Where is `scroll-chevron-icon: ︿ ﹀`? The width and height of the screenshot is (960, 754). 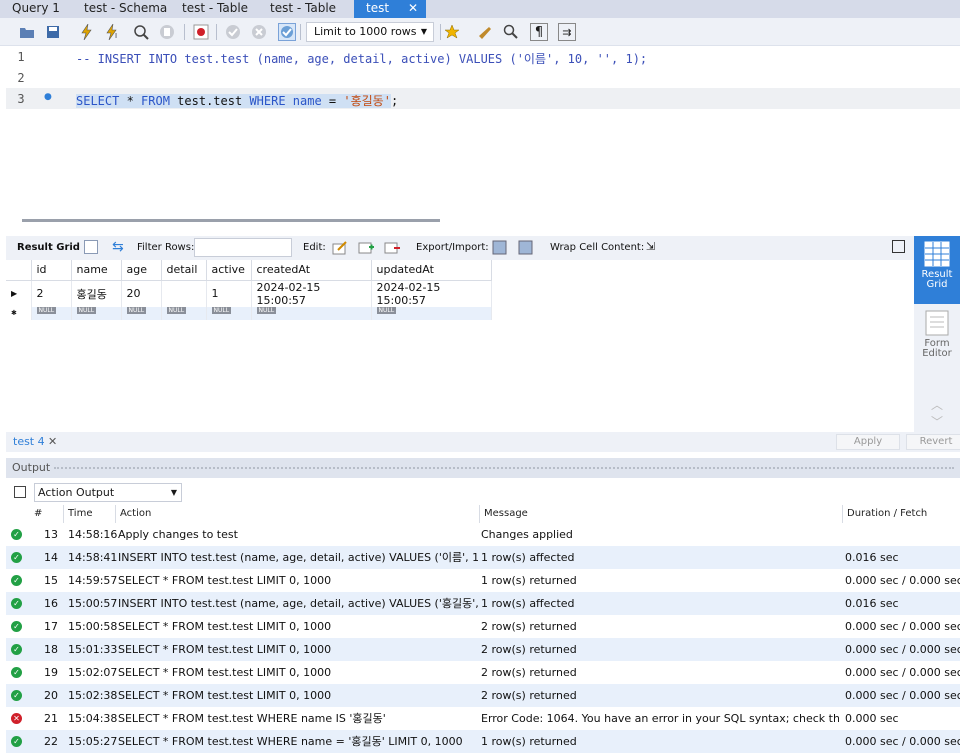 scroll-chevron-icon: ︿ ﹀ is located at coordinates (937, 412).